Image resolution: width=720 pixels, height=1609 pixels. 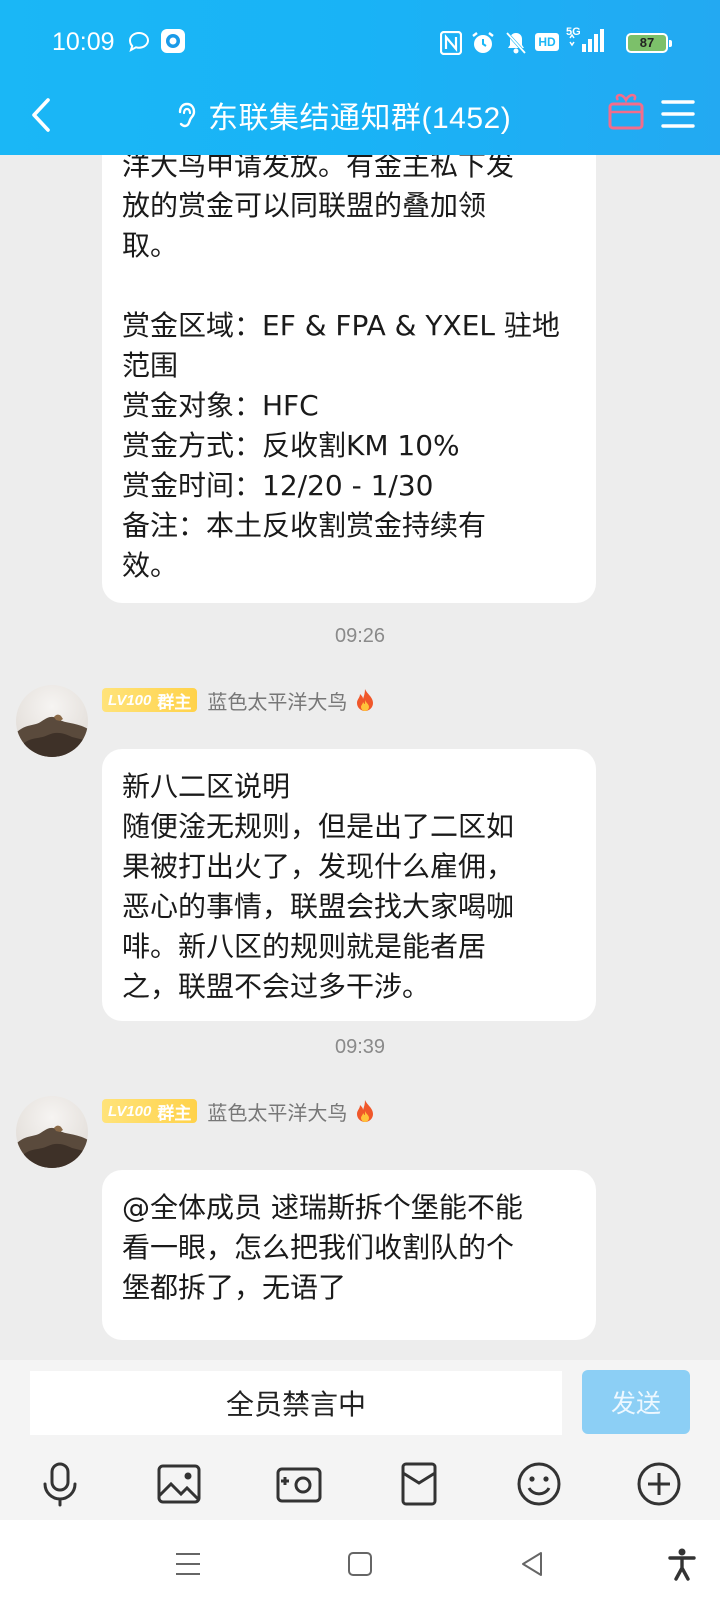 I want to click on image-icon, so click(x=179, y=1484).